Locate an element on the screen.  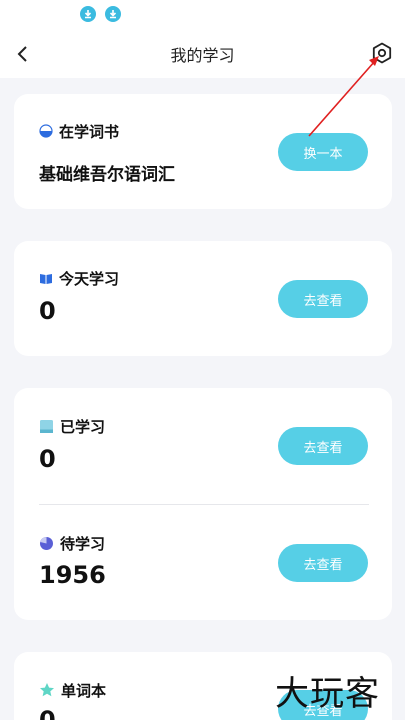
watermark-logo: 大玩客 is located at coordinates (327, 694).